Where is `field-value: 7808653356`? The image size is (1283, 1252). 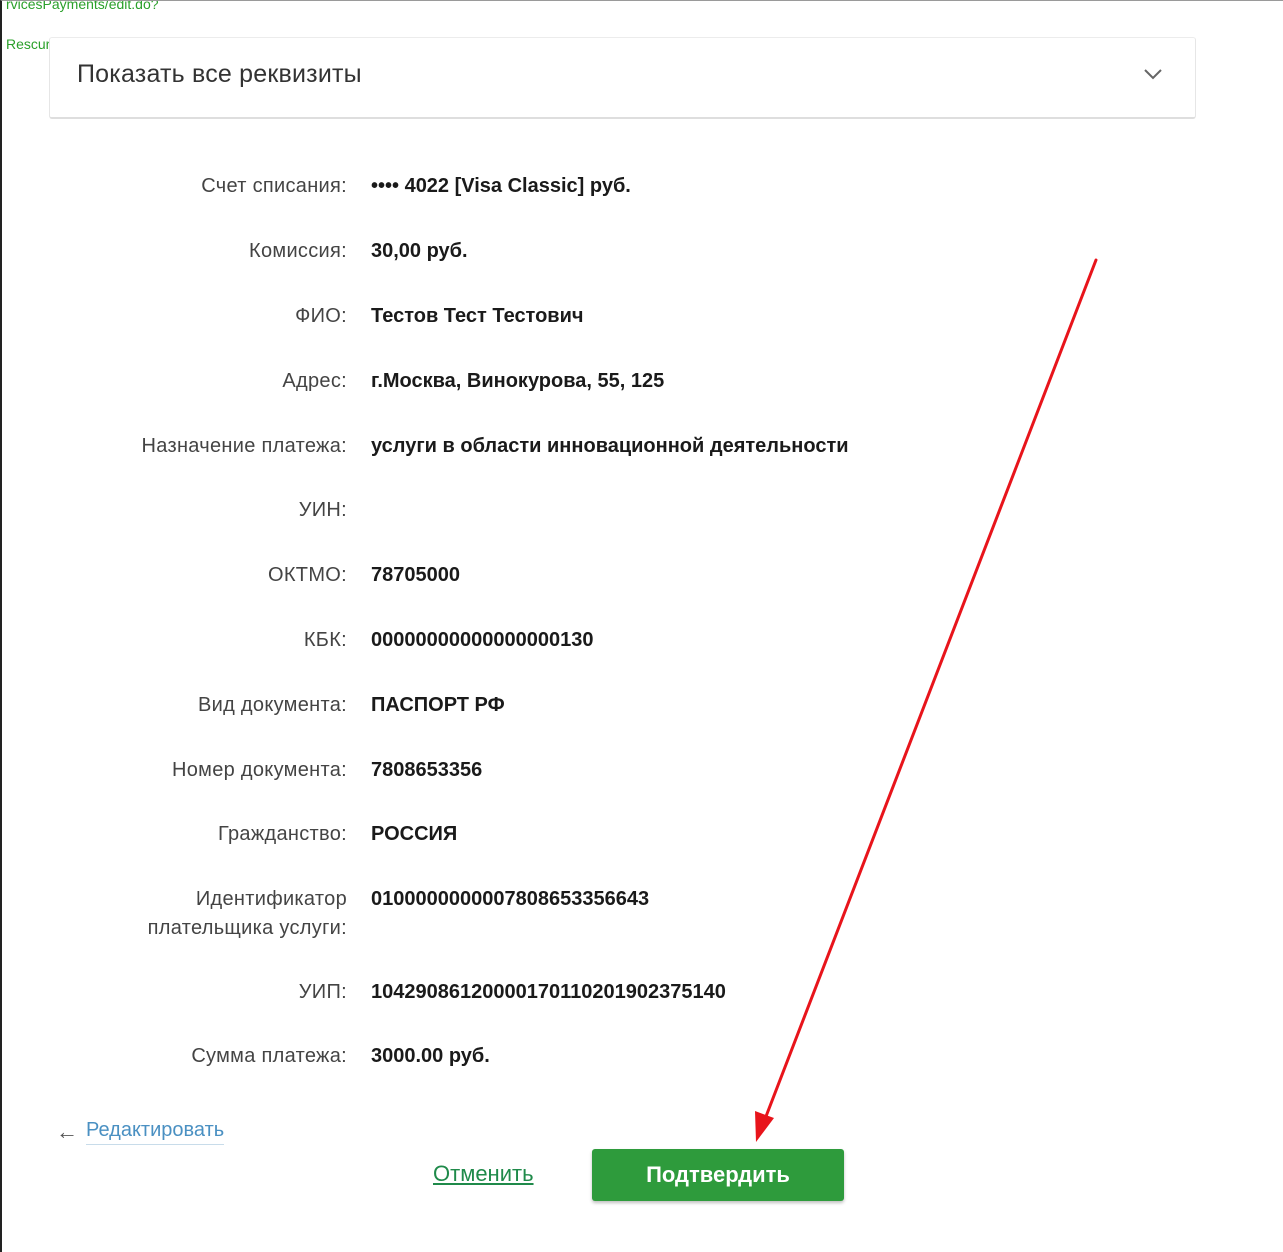 field-value: 7808653356 is located at coordinates (427, 770).